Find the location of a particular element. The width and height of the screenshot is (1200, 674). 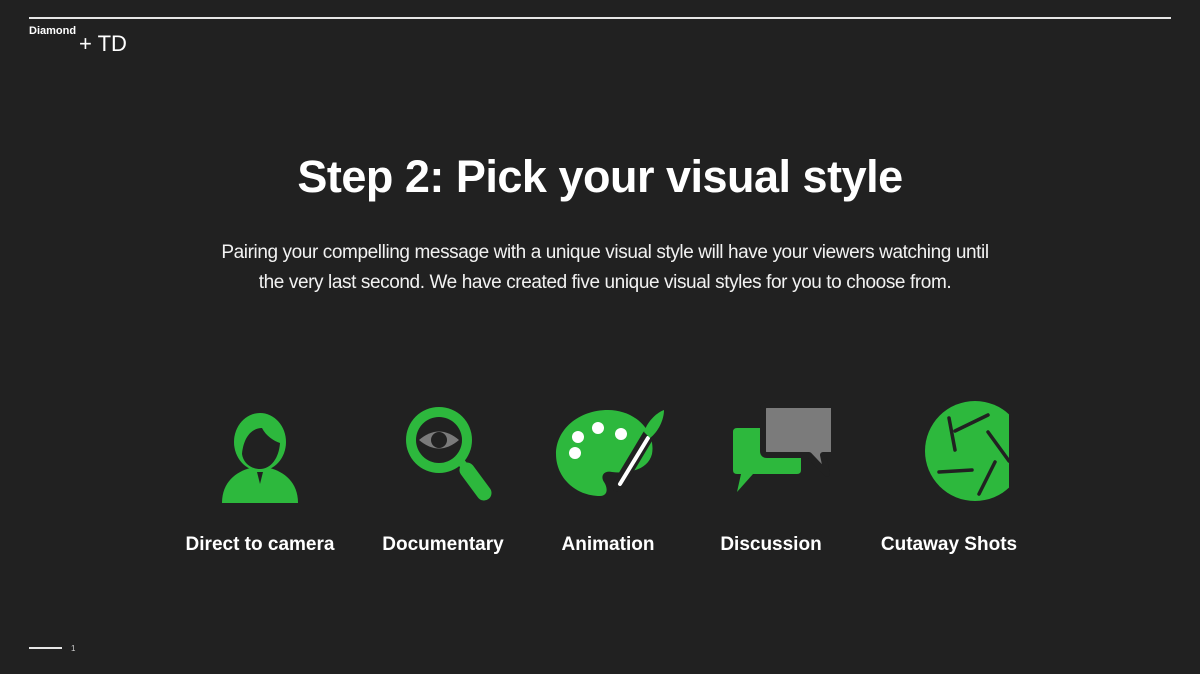

brand-secondary: + TD is located at coordinates (103, 43).